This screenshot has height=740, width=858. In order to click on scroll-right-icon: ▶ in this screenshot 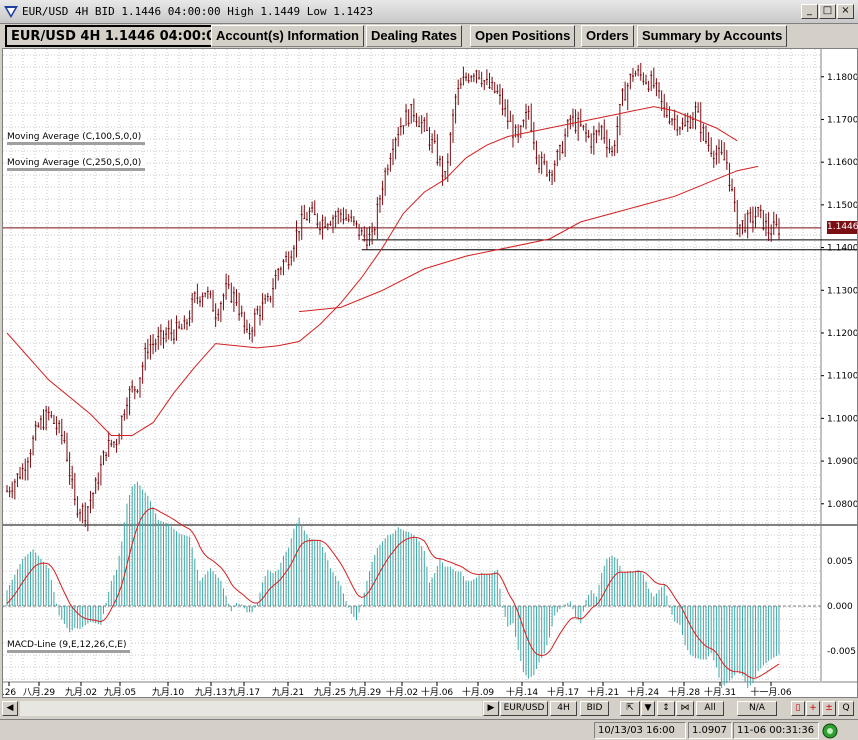, I will do `click(491, 708)`.